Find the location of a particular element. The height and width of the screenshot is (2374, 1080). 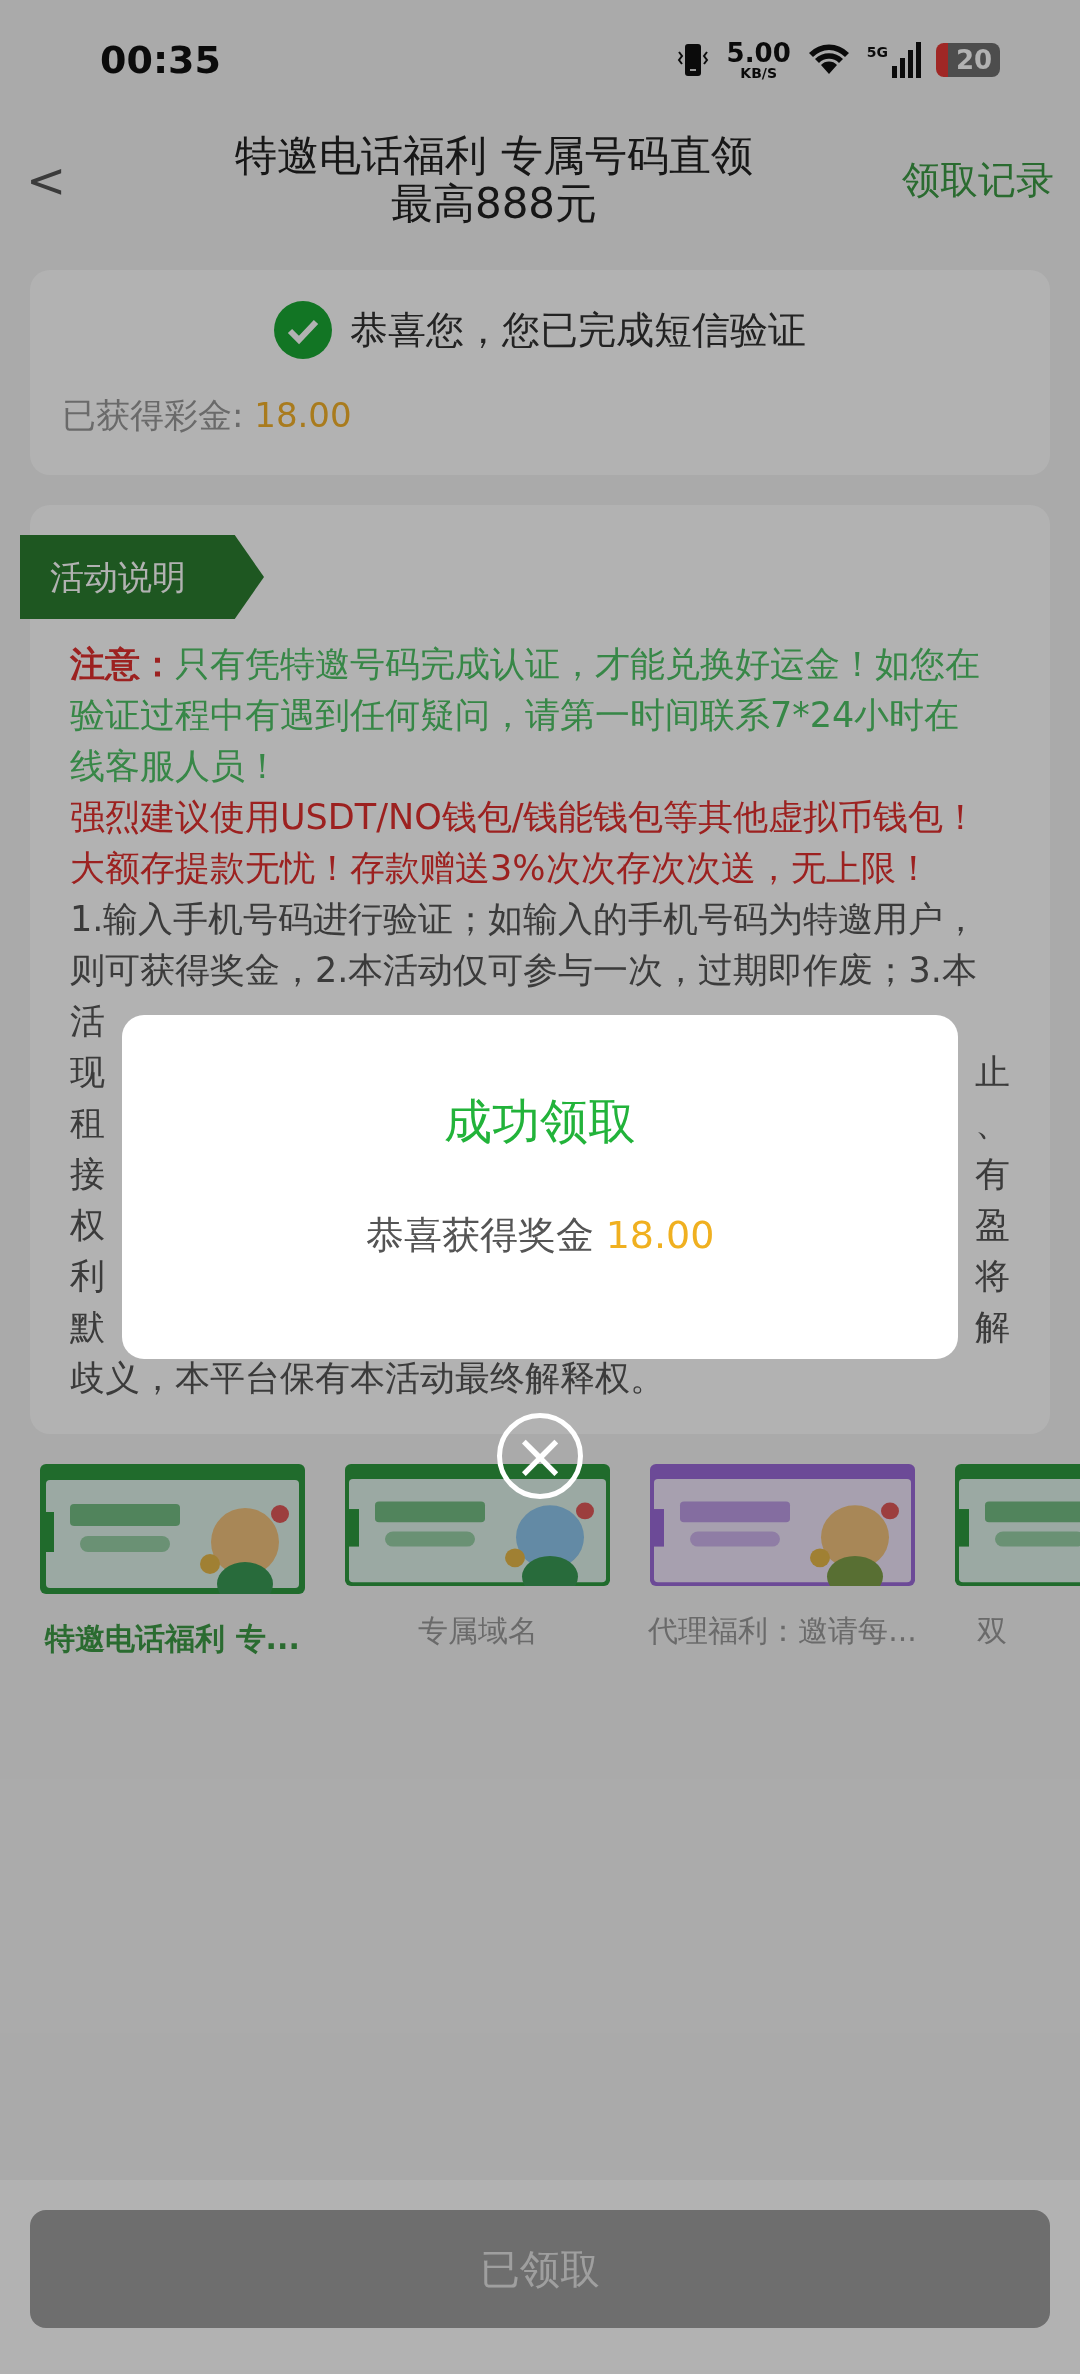

notice-text: 歧义，本平台保有本活动最终解释权。 is located at coordinates (367, 1378).